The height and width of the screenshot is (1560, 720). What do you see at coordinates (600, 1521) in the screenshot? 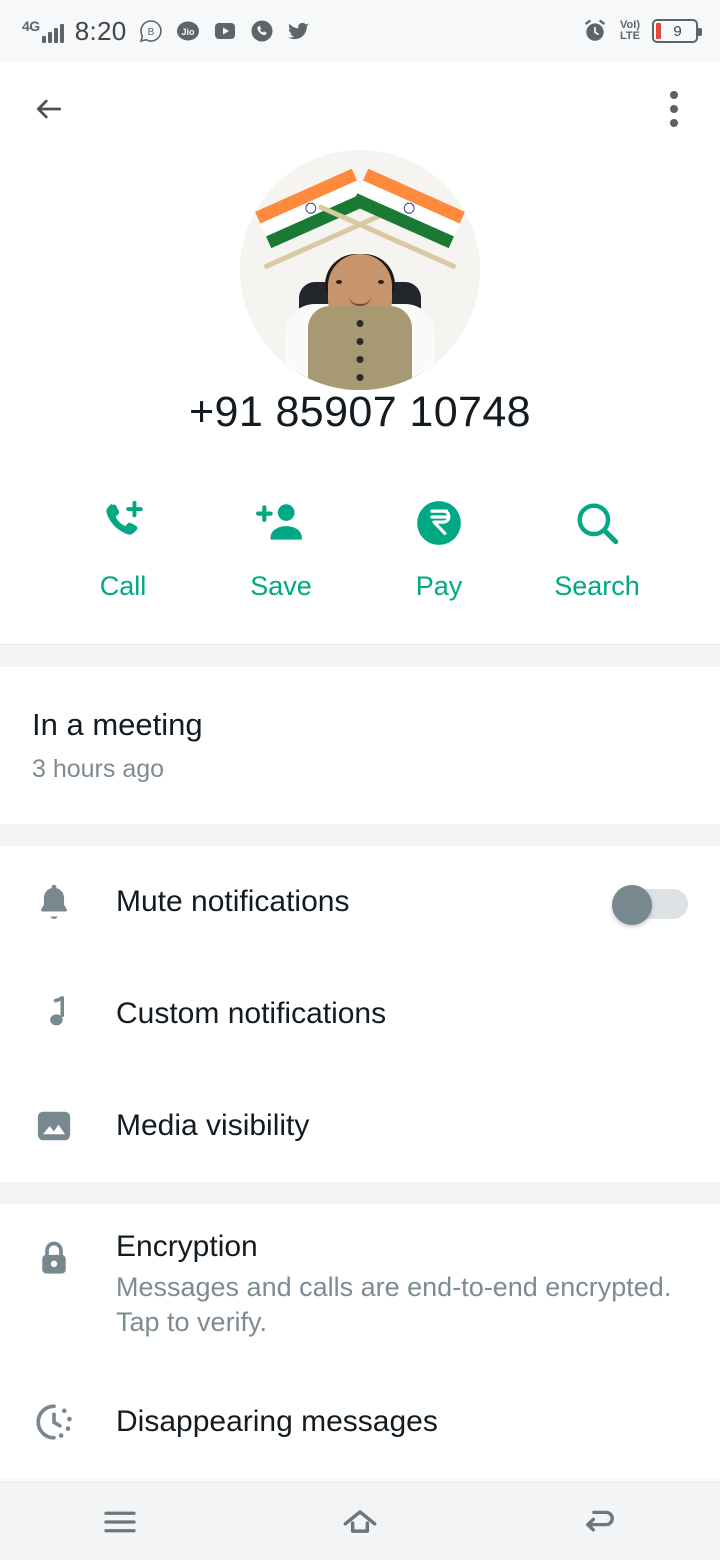
I see `back-nav-icon` at bounding box center [600, 1521].